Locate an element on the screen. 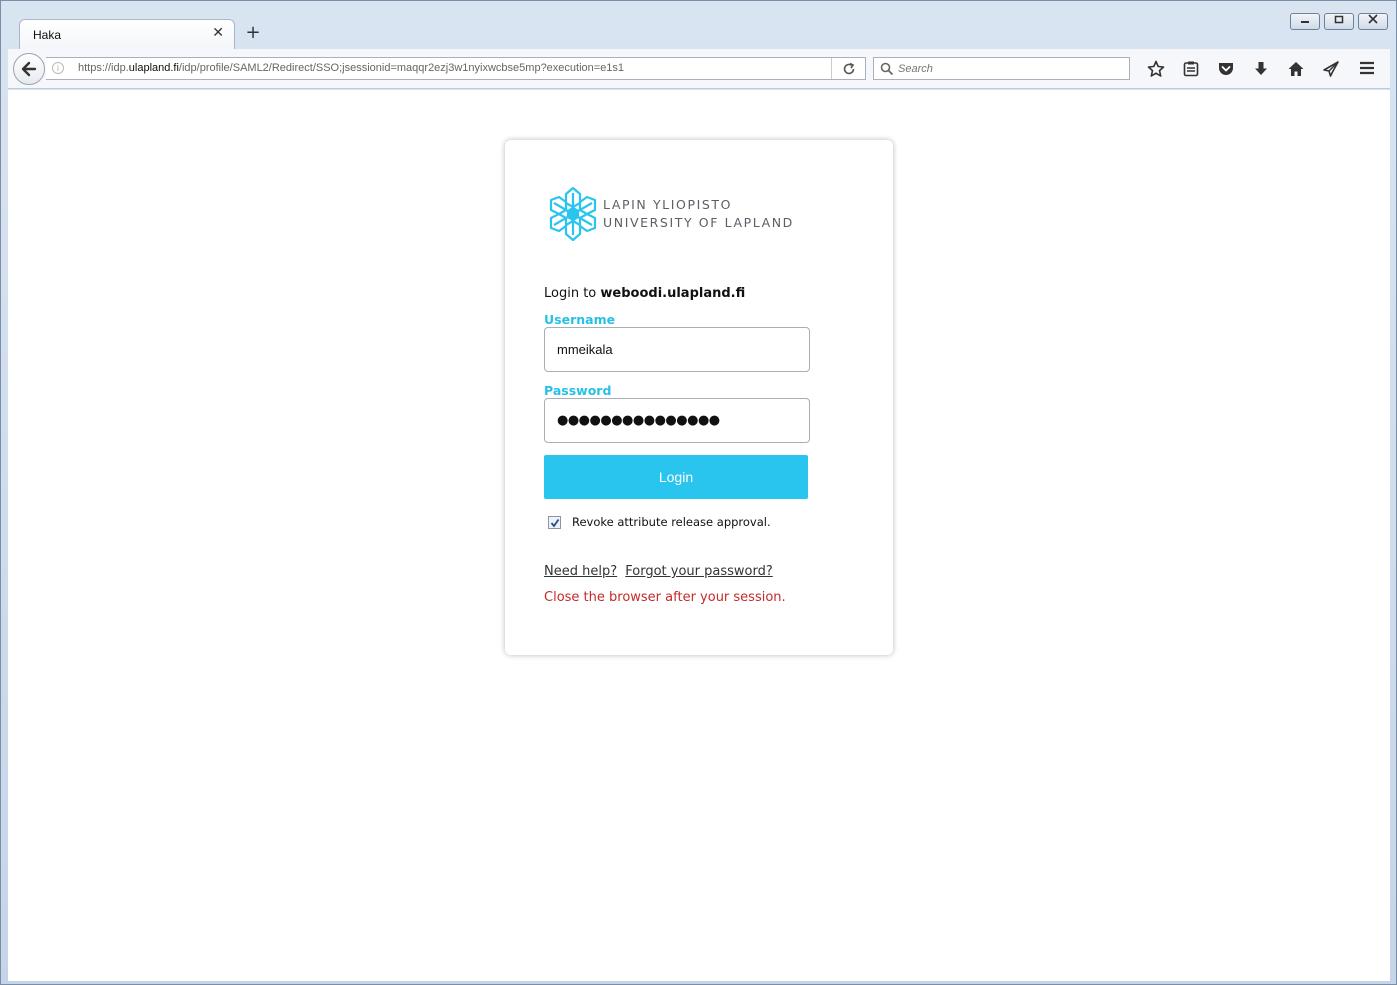 The image size is (1397, 985). info-icon: i is located at coordinates (58, 68).